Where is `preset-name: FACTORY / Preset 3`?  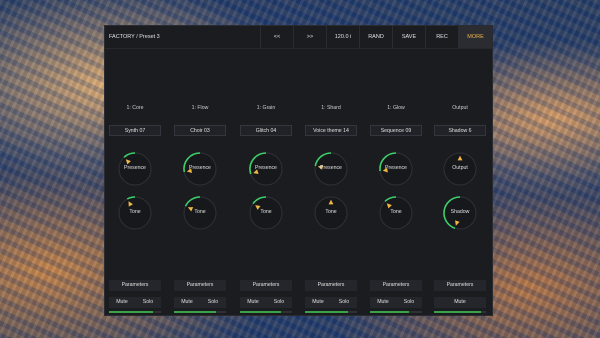 preset-name: FACTORY / Preset 3 is located at coordinates (182, 37).